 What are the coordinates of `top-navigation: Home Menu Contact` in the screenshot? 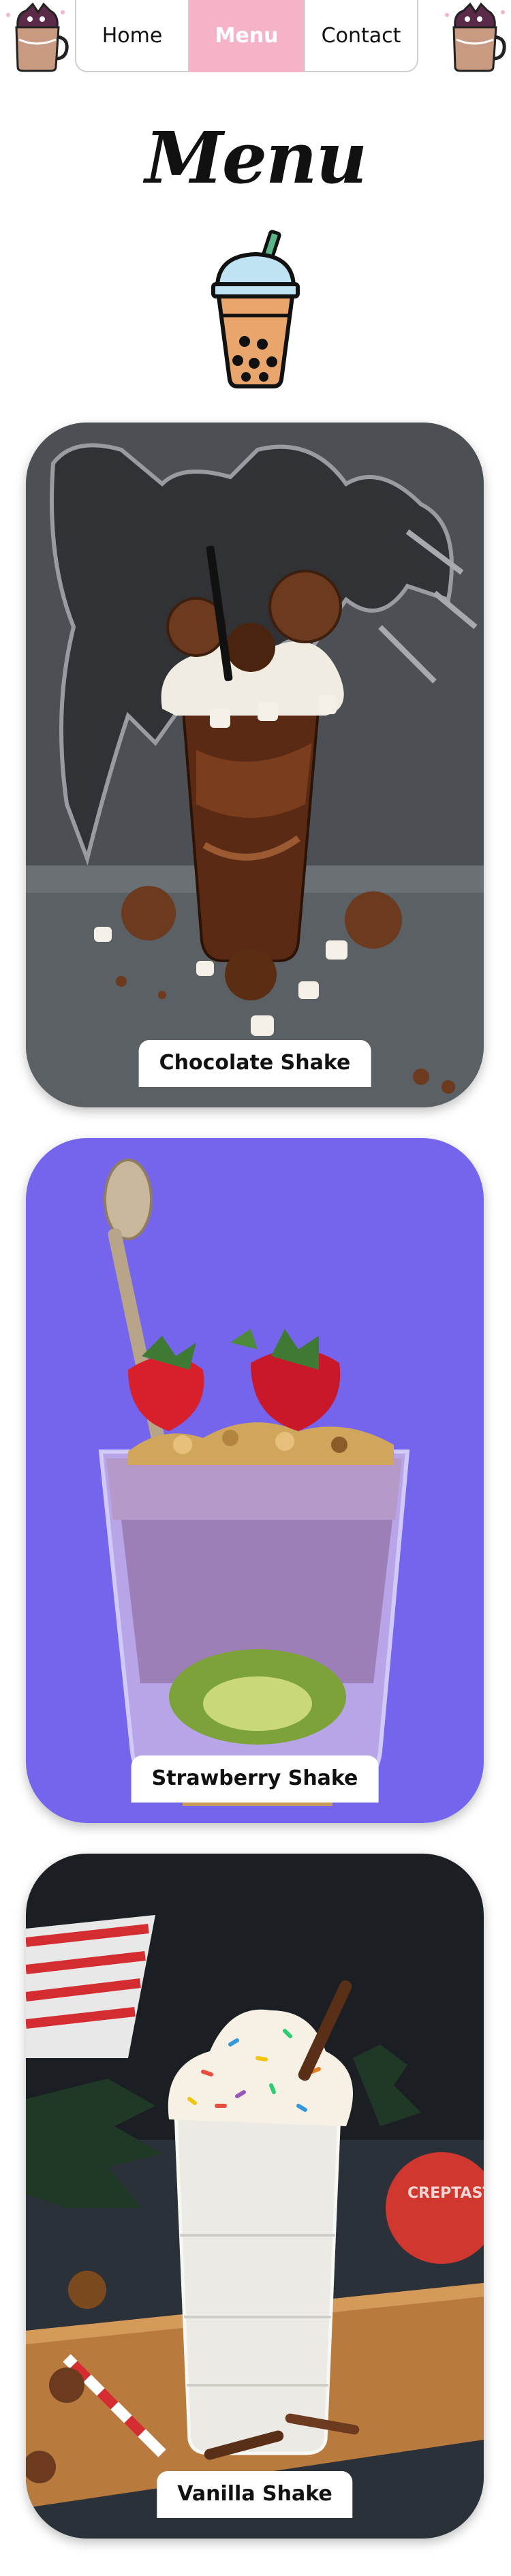 It's located at (255, 37).